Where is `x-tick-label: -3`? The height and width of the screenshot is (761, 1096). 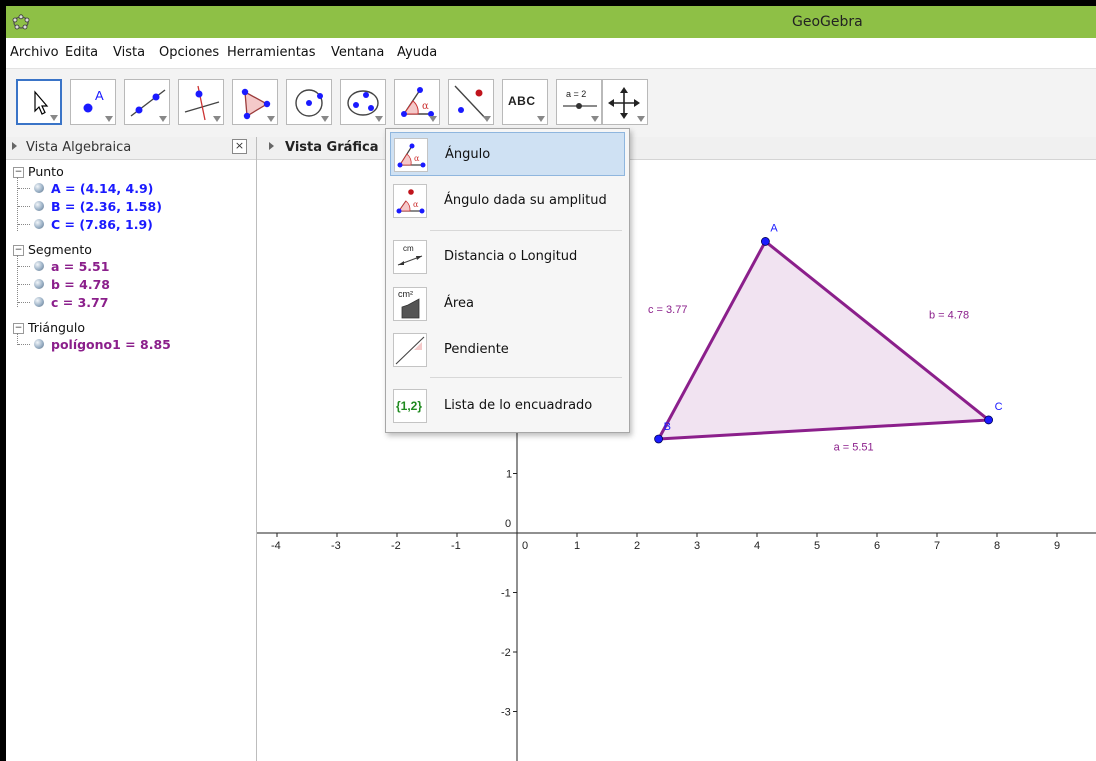 x-tick-label: -3 is located at coordinates (336, 546).